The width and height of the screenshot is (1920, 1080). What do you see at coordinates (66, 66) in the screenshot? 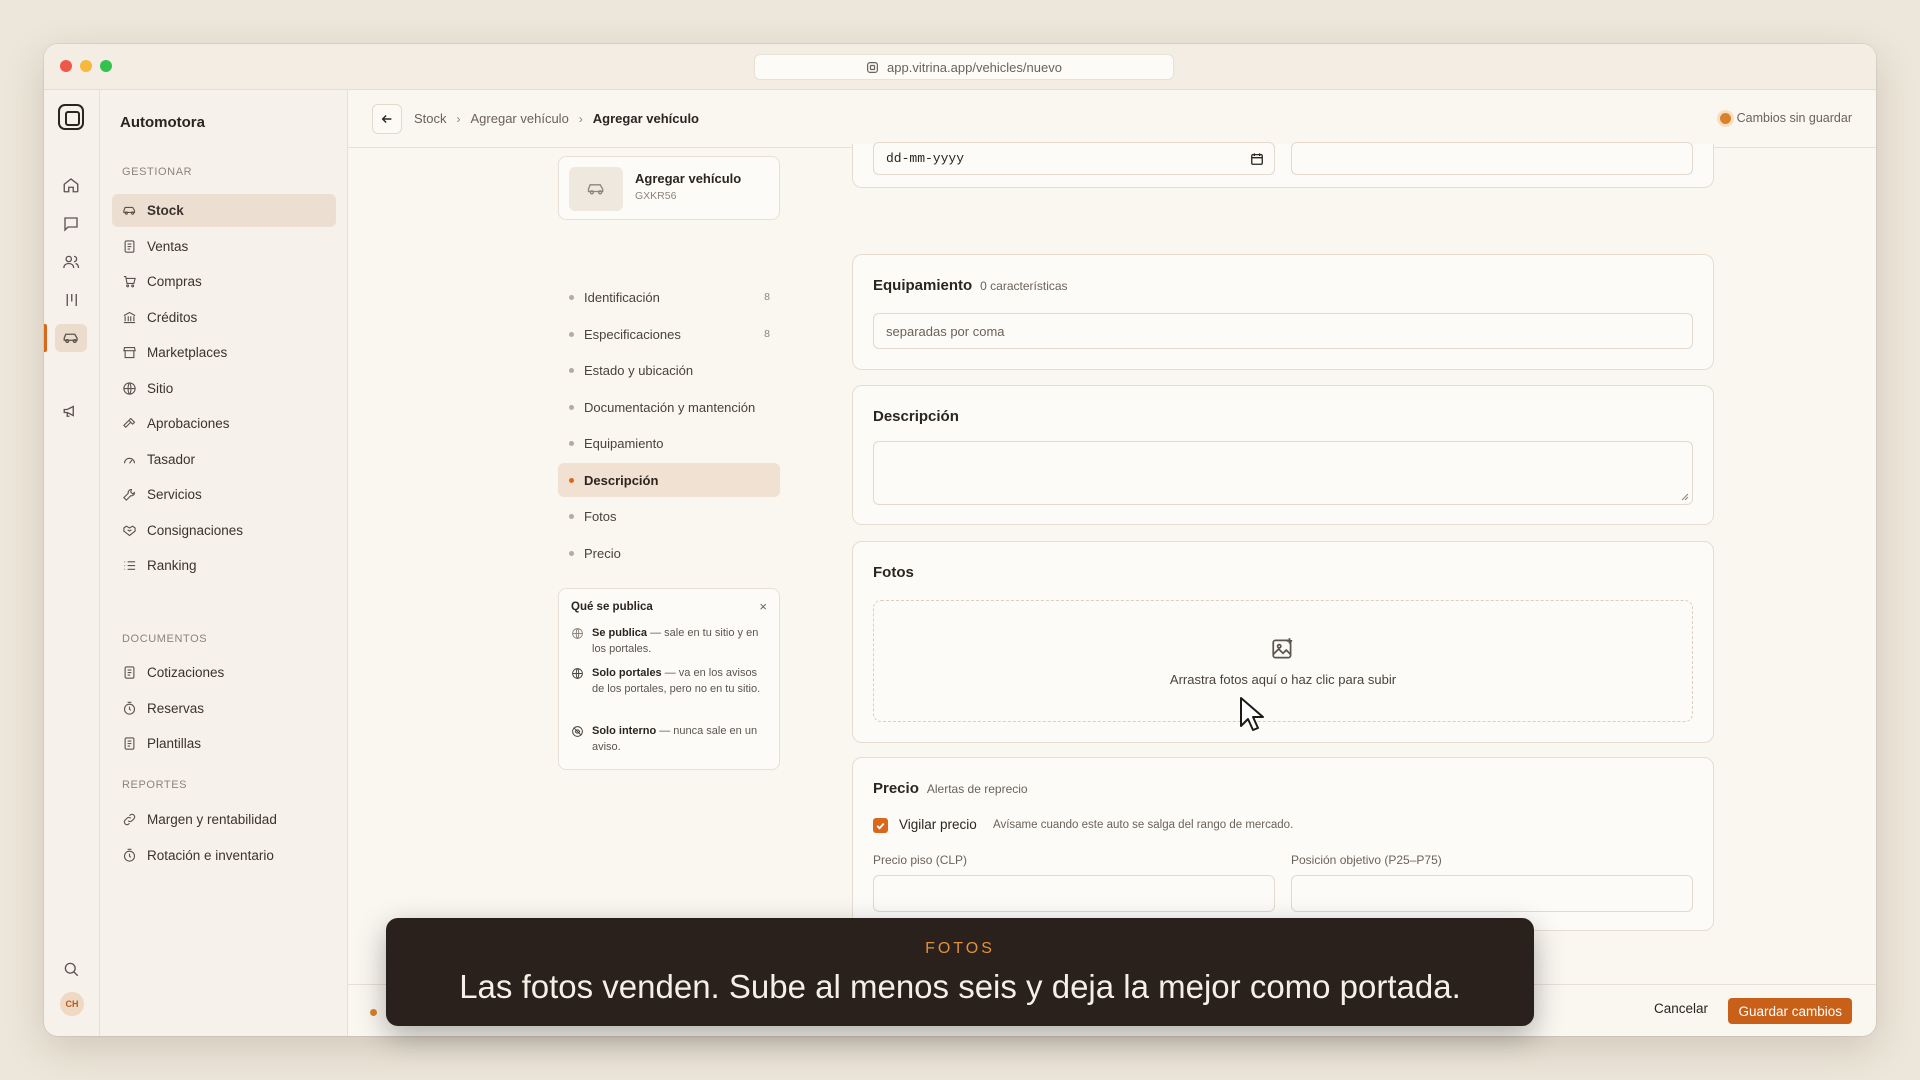
I see `close-window-button` at bounding box center [66, 66].